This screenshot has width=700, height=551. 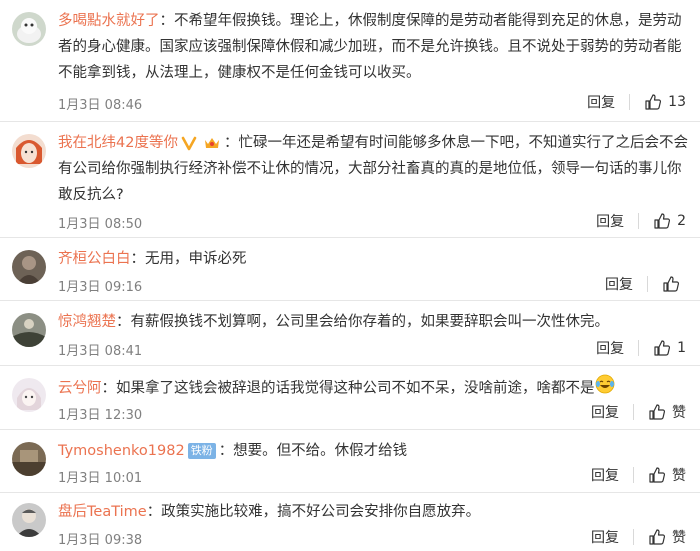 I want to click on username-link: 惊鸿翘楚, so click(x=87, y=322).